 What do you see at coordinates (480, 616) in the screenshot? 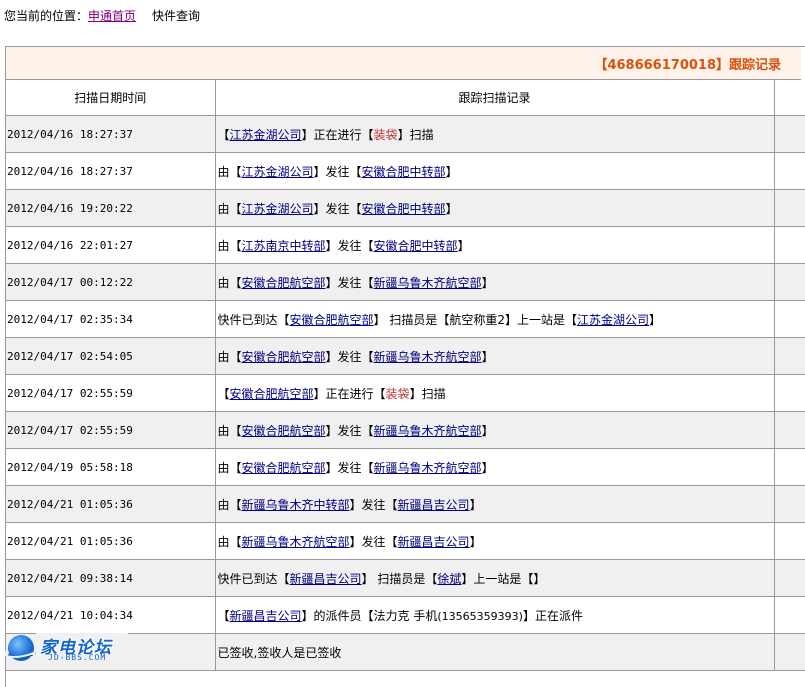
I see `phone-number: (13565359393)` at bounding box center [480, 616].